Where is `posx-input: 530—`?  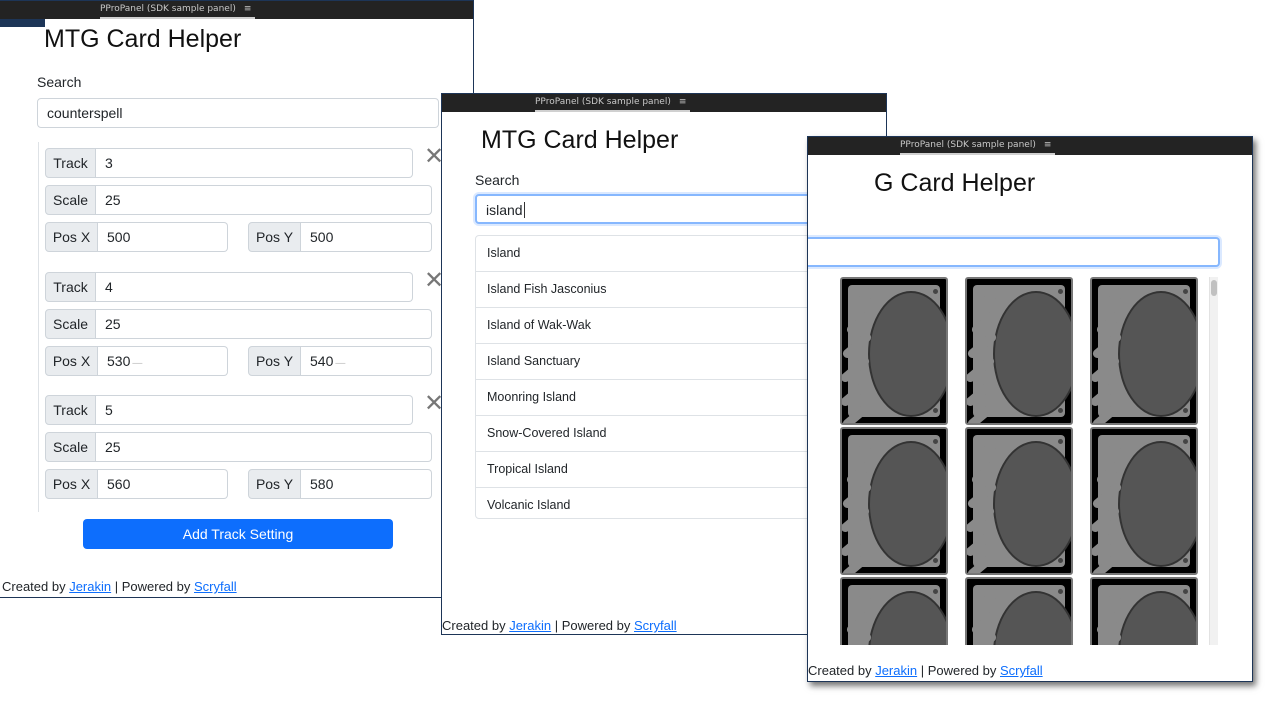 posx-input: 530— is located at coordinates (163, 361).